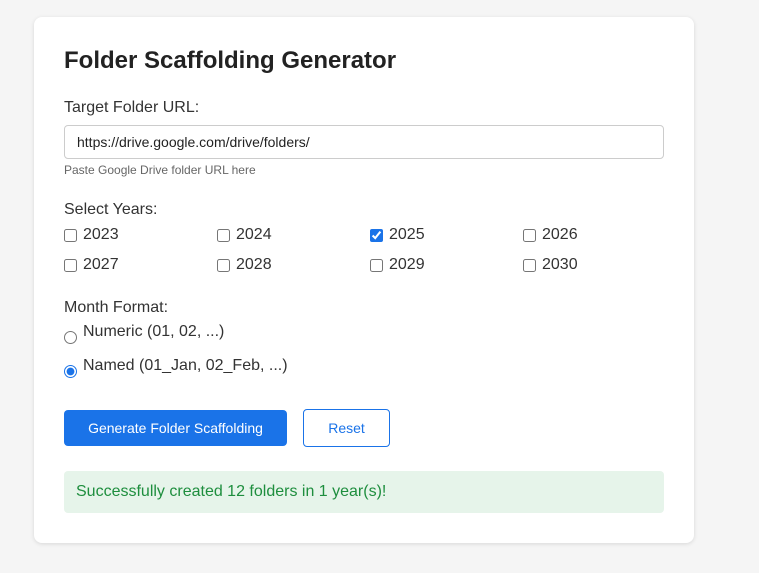  What do you see at coordinates (407, 264) in the screenshot?
I see `year-label: 2029` at bounding box center [407, 264].